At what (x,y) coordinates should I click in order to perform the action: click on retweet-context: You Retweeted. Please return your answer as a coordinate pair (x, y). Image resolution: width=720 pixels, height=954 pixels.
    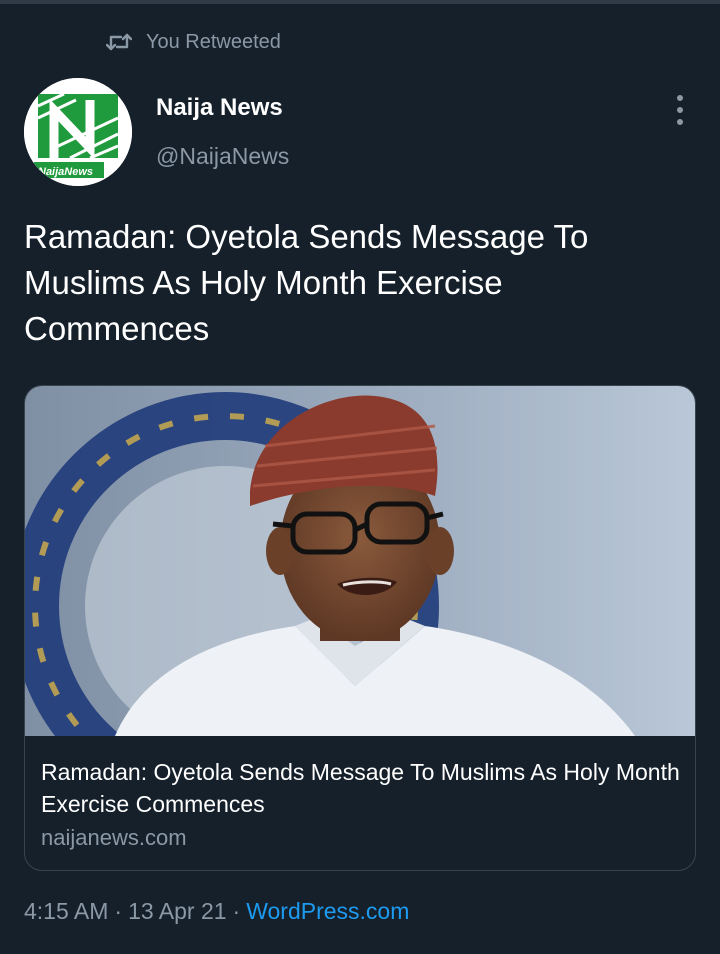
    Looking at the image, I should click on (193, 42).